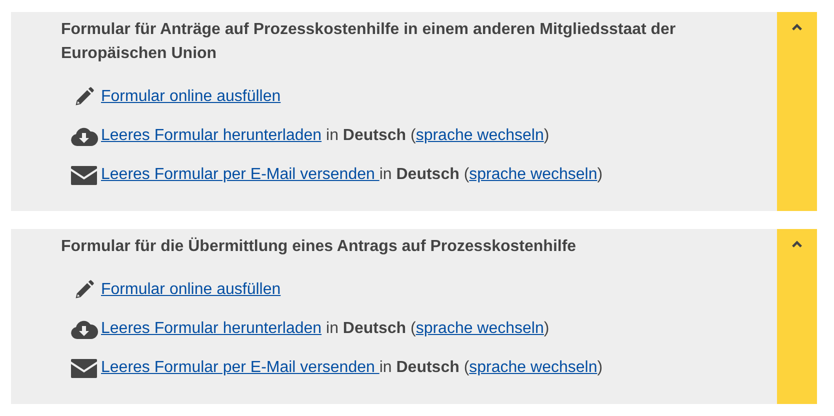  Describe the element at coordinates (369, 42) in the screenshot. I see `panel-title: Formular für Anträge auf Prozesskostenhilfe in einem anderen Mitgliedsstaat der Europäischen Union` at that location.